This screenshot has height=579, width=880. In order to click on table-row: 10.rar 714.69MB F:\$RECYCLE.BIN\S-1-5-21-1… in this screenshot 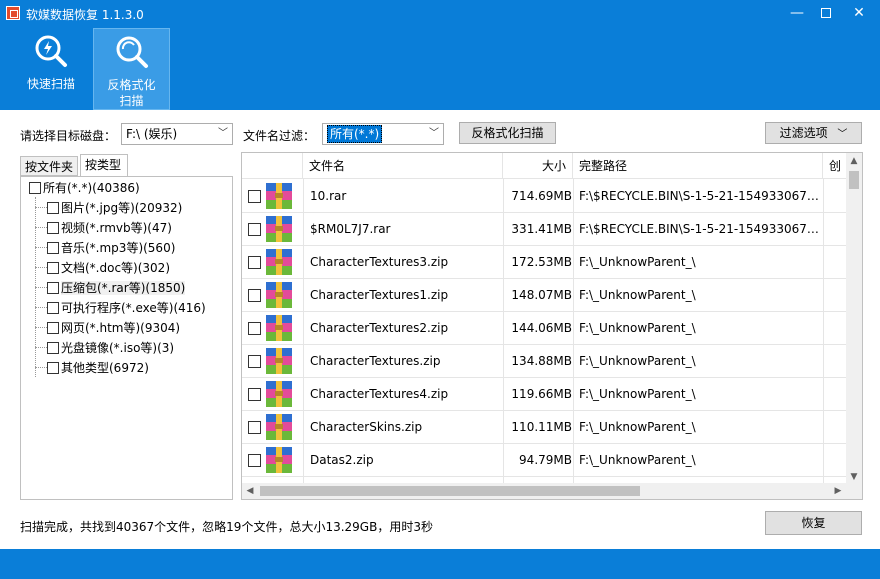, I will do `click(544, 196)`.